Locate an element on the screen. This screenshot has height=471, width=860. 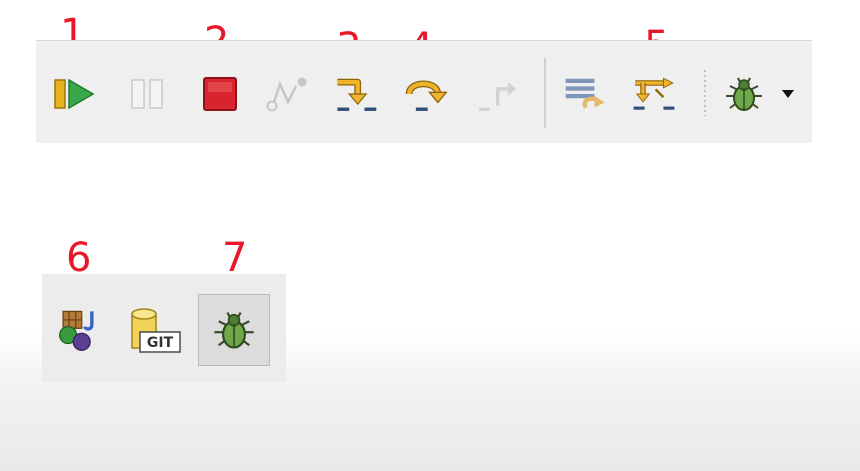
step-over-button is located at coordinates (426, 94).